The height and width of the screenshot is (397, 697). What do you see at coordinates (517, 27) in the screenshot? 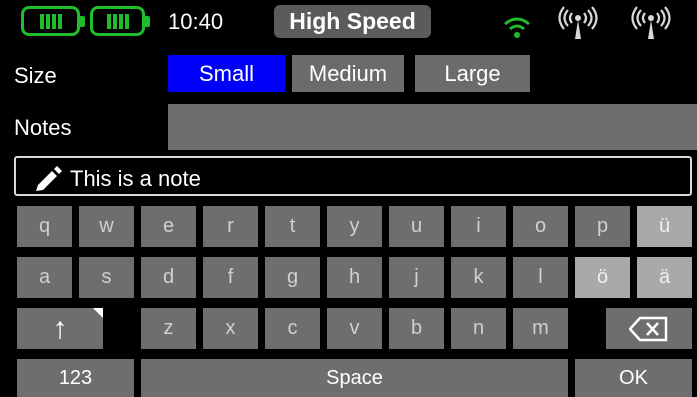
I see `wifi-icon` at bounding box center [517, 27].